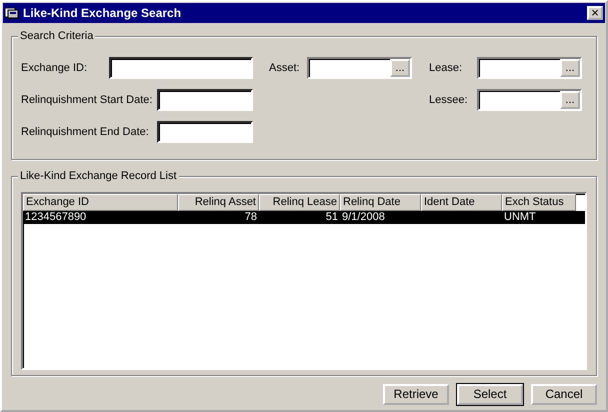 The image size is (608, 412). I want to click on table-cell-text: 9/1/2008, so click(363, 217).